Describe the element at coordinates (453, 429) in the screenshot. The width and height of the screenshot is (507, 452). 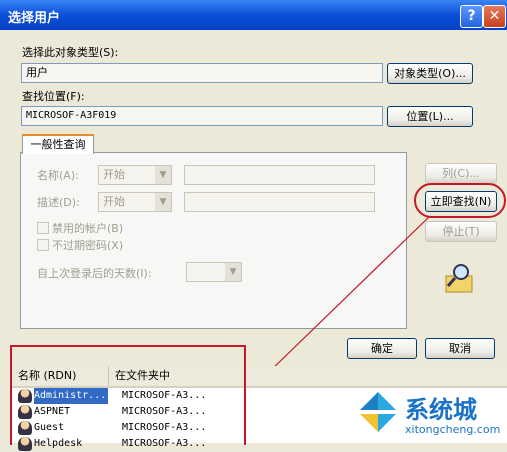
I see `watermark-url: xitongcheng.com` at that location.